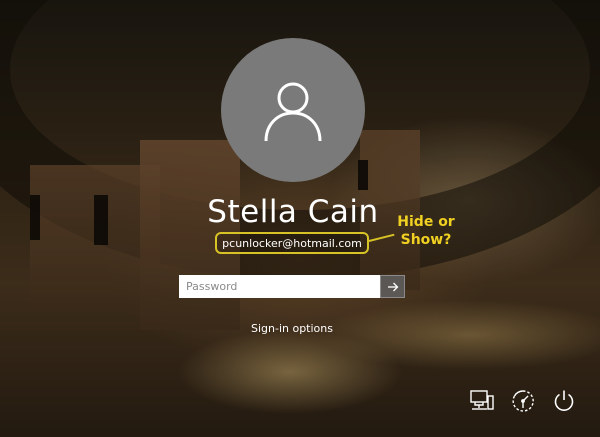 The image size is (600, 437). What do you see at coordinates (292, 328) in the screenshot?
I see `sign-in-options-link: Sign-in options` at bounding box center [292, 328].